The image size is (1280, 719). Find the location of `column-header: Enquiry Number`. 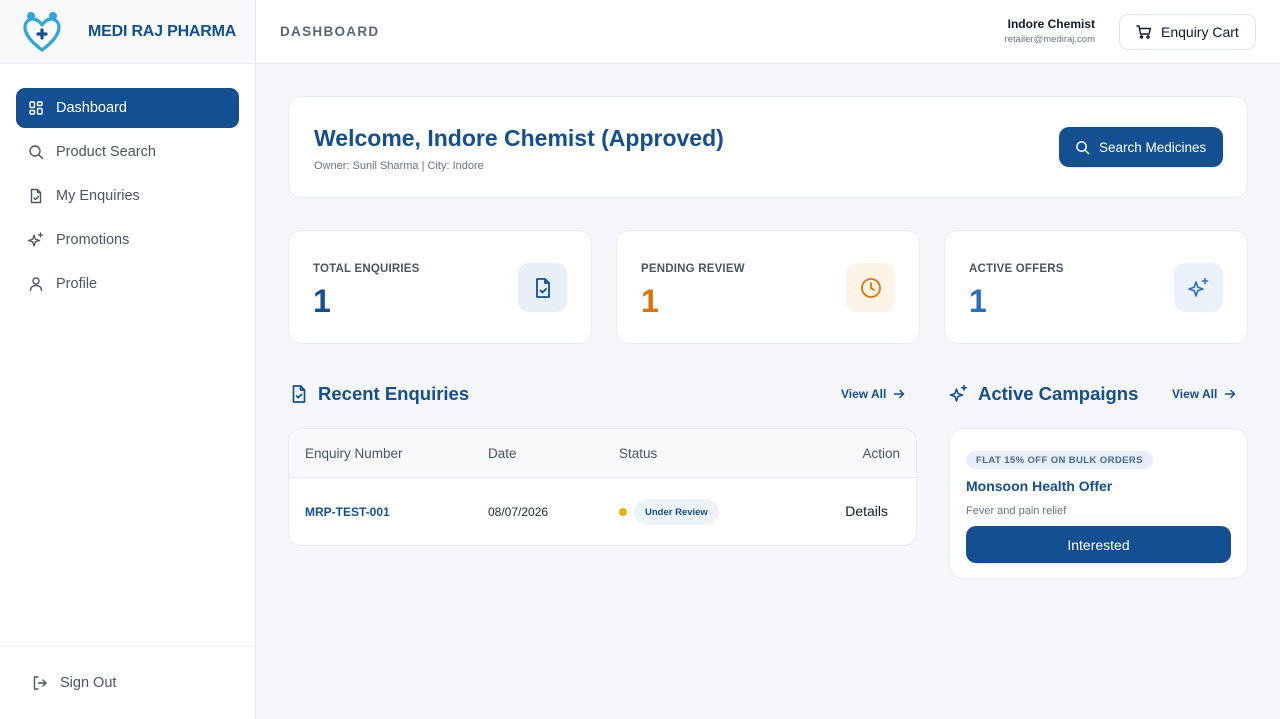

column-header: Enquiry Number is located at coordinates (354, 453).